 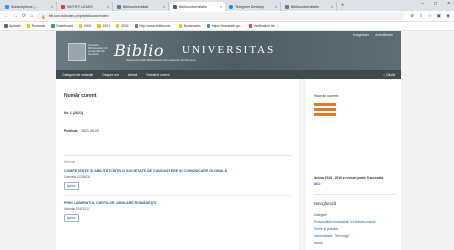 I want to click on nav-item-categories: Categorii de redacție, so click(x=77, y=75).